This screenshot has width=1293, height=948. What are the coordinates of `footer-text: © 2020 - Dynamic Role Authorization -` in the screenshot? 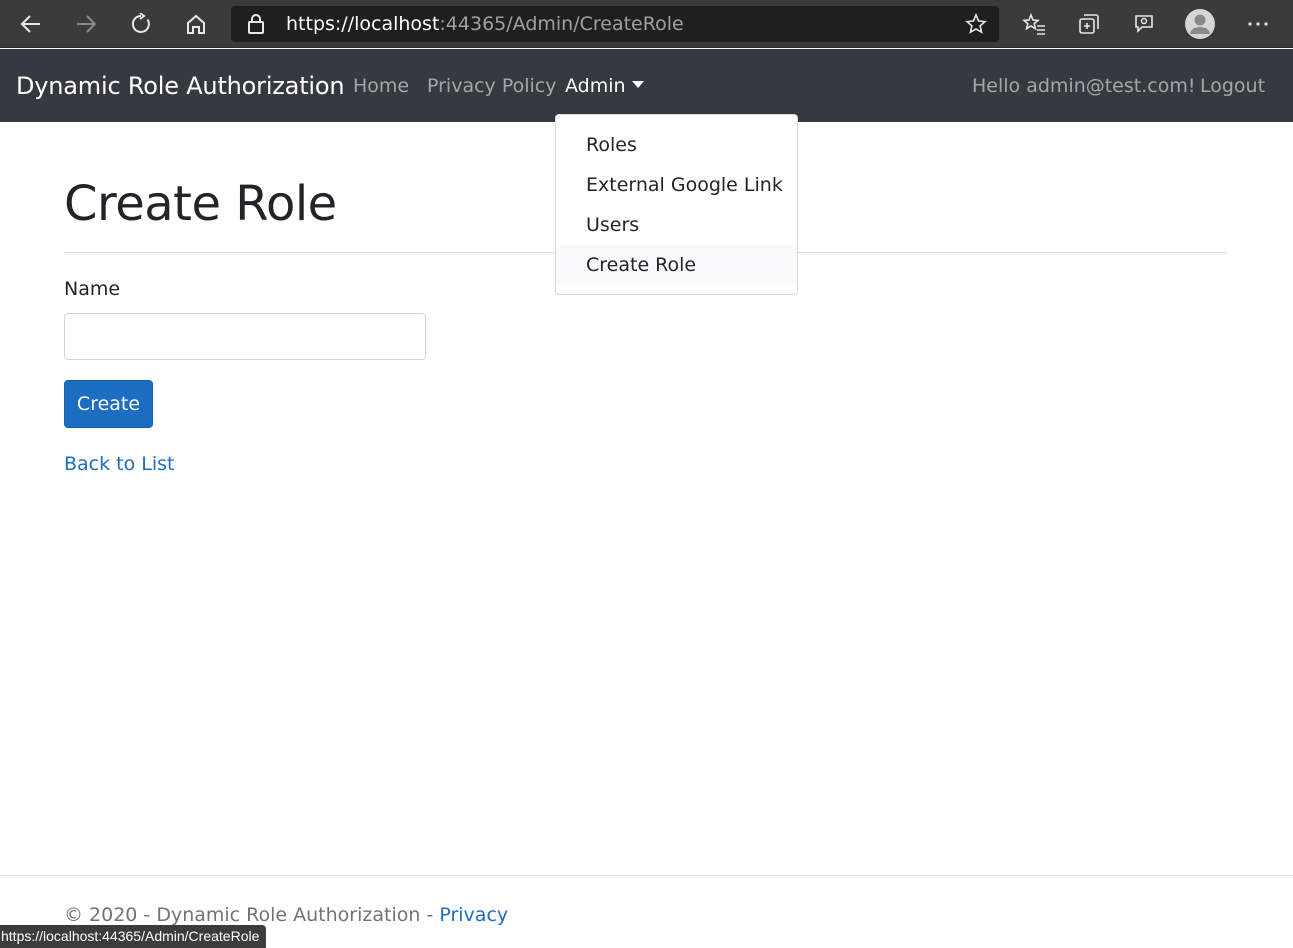 It's located at (252, 915).